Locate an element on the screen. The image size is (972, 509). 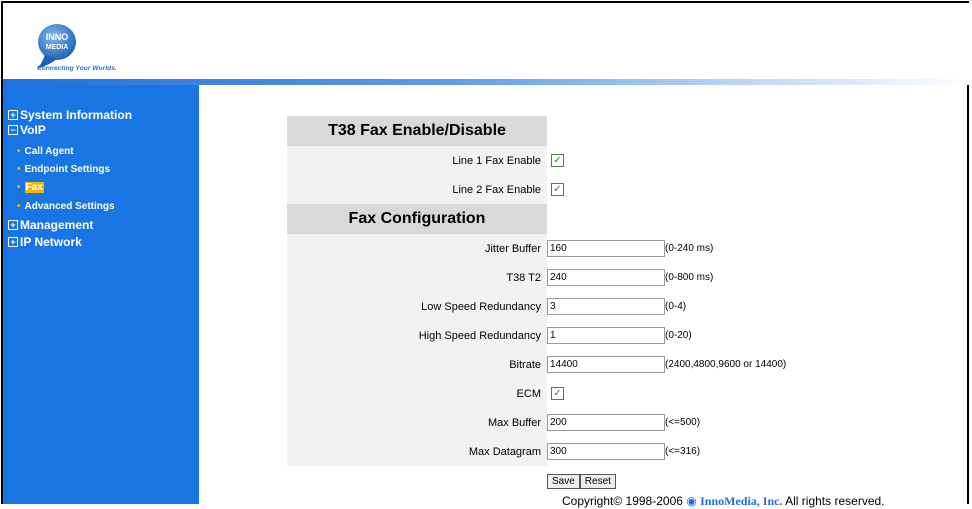
t38-t2-range: (0-800 ms) is located at coordinates (689, 277).